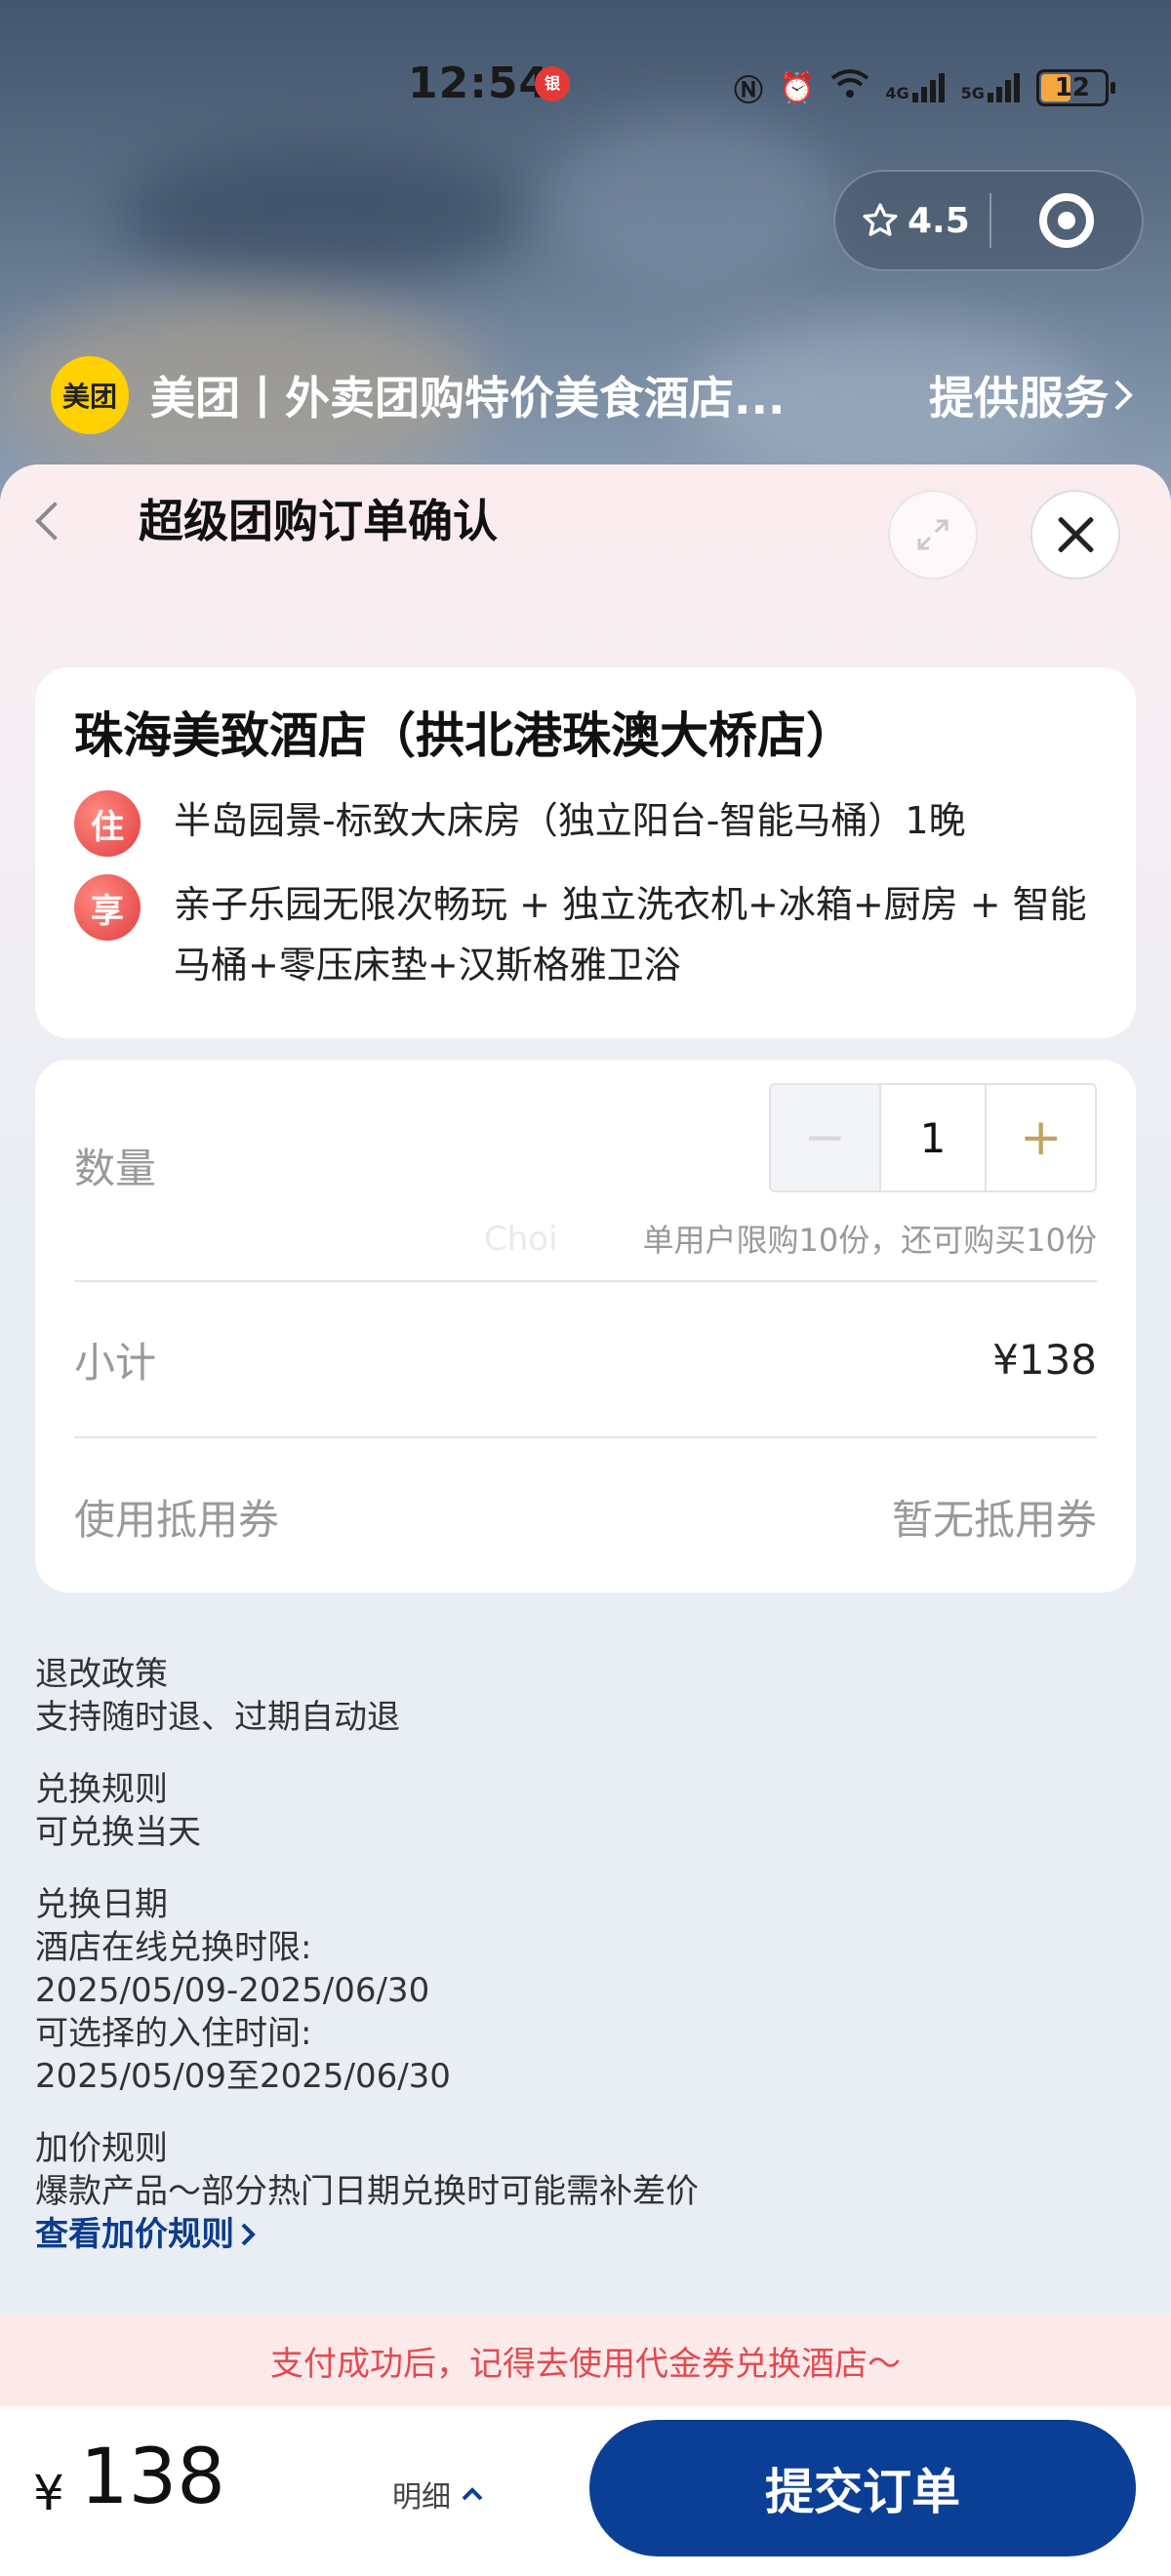 The height and width of the screenshot is (2576, 1171). What do you see at coordinates (115, 1168) in the screenshot?
I see `quantity-label: 数量` at bounding box center [115, 1168].